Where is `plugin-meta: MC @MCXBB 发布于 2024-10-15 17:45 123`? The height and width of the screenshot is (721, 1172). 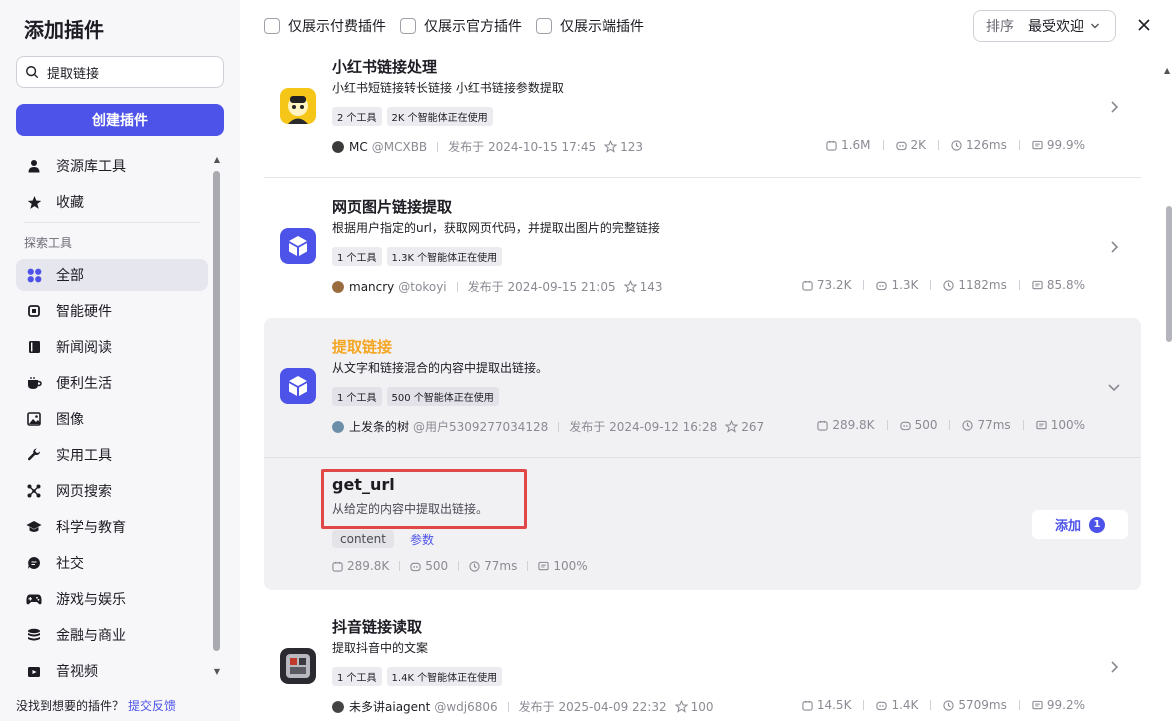 plugin-meta: MC @MCXBB 发布于 2024-10-15 17:45 123 is located at coordinates (487, 146).